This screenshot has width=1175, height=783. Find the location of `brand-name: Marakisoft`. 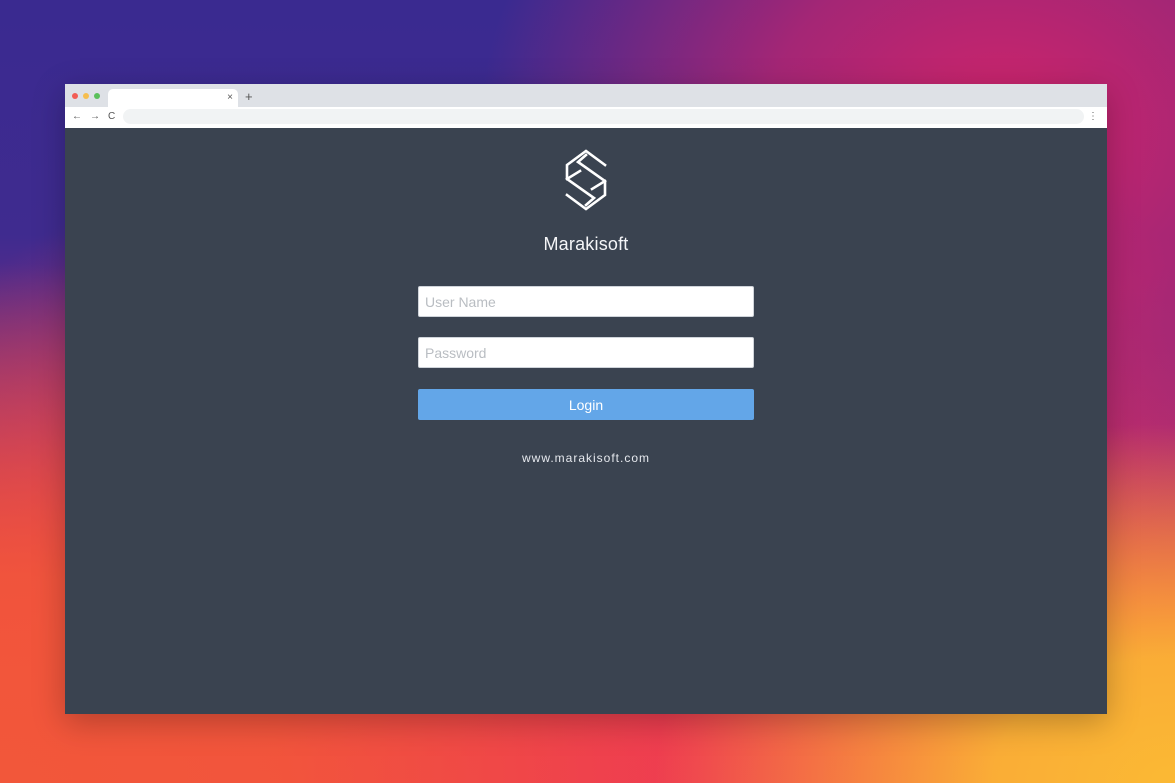

brand-name: Marakisoft is located at coordinates (586, 244).